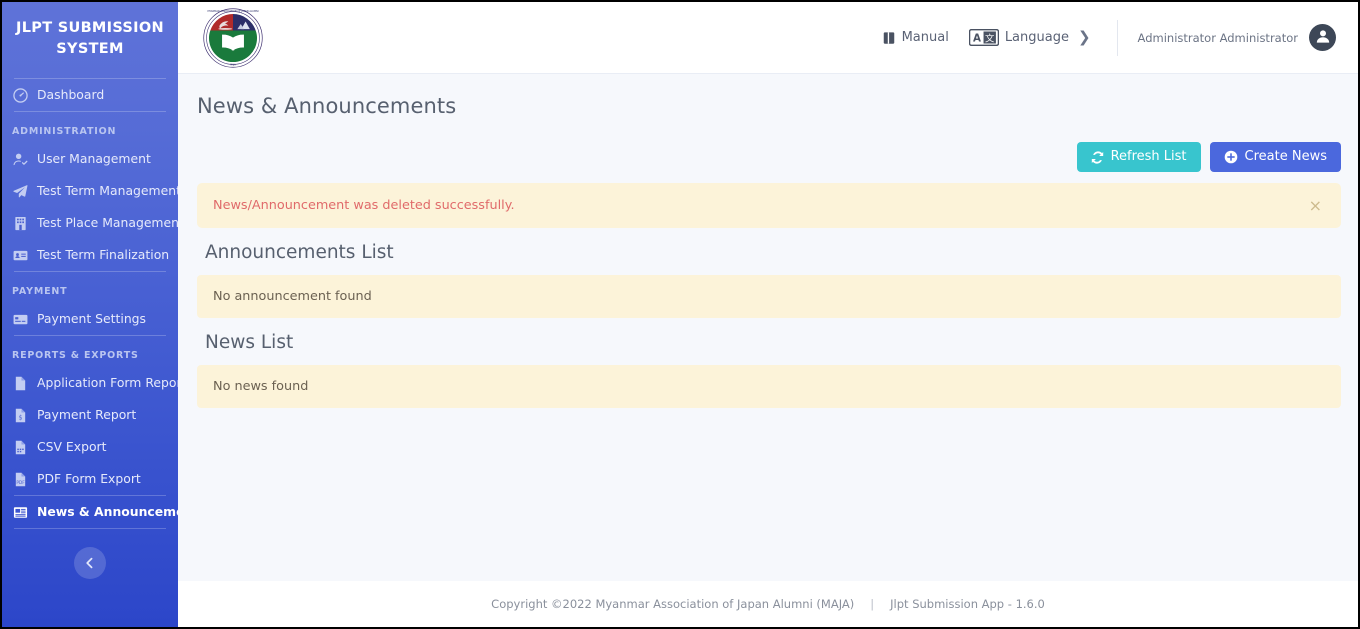 This screenshot has height=629, width=1360. What do you see at coordinates (1148, 156) in the screenshot?
I see `refresh-list-label: Refresh List` at bounding box center [1148, 156].